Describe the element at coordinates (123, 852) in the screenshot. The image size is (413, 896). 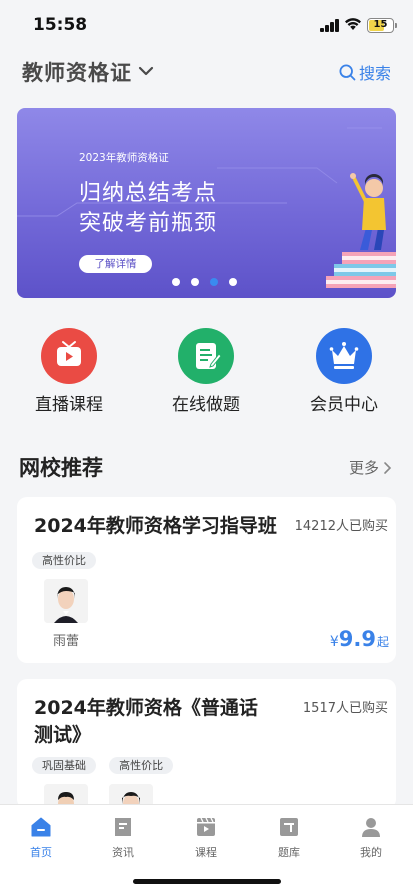
I see `tab-label: 资讯` at that location.